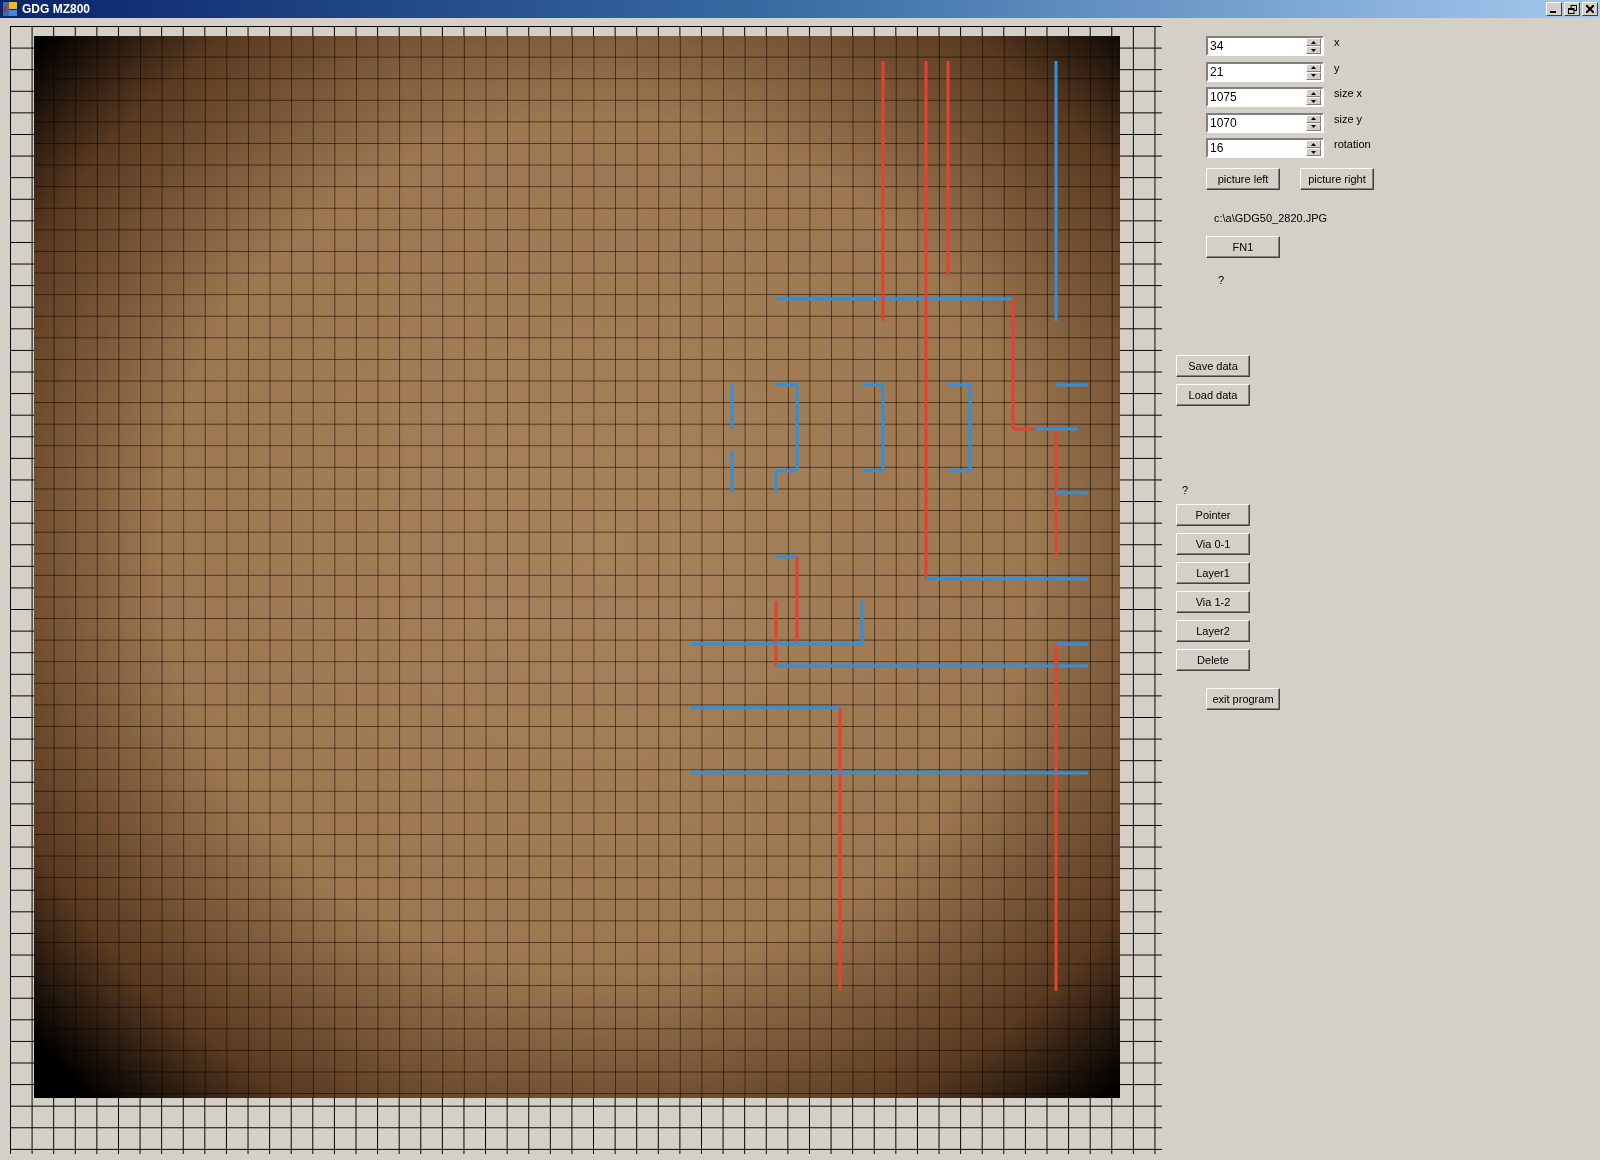 This screenshot has height=1160, width=1600. What do you see at coordinates (1213, 630) in the screenshot?
I see `tool-button: Layer2` at bounding box center [1213, 630].